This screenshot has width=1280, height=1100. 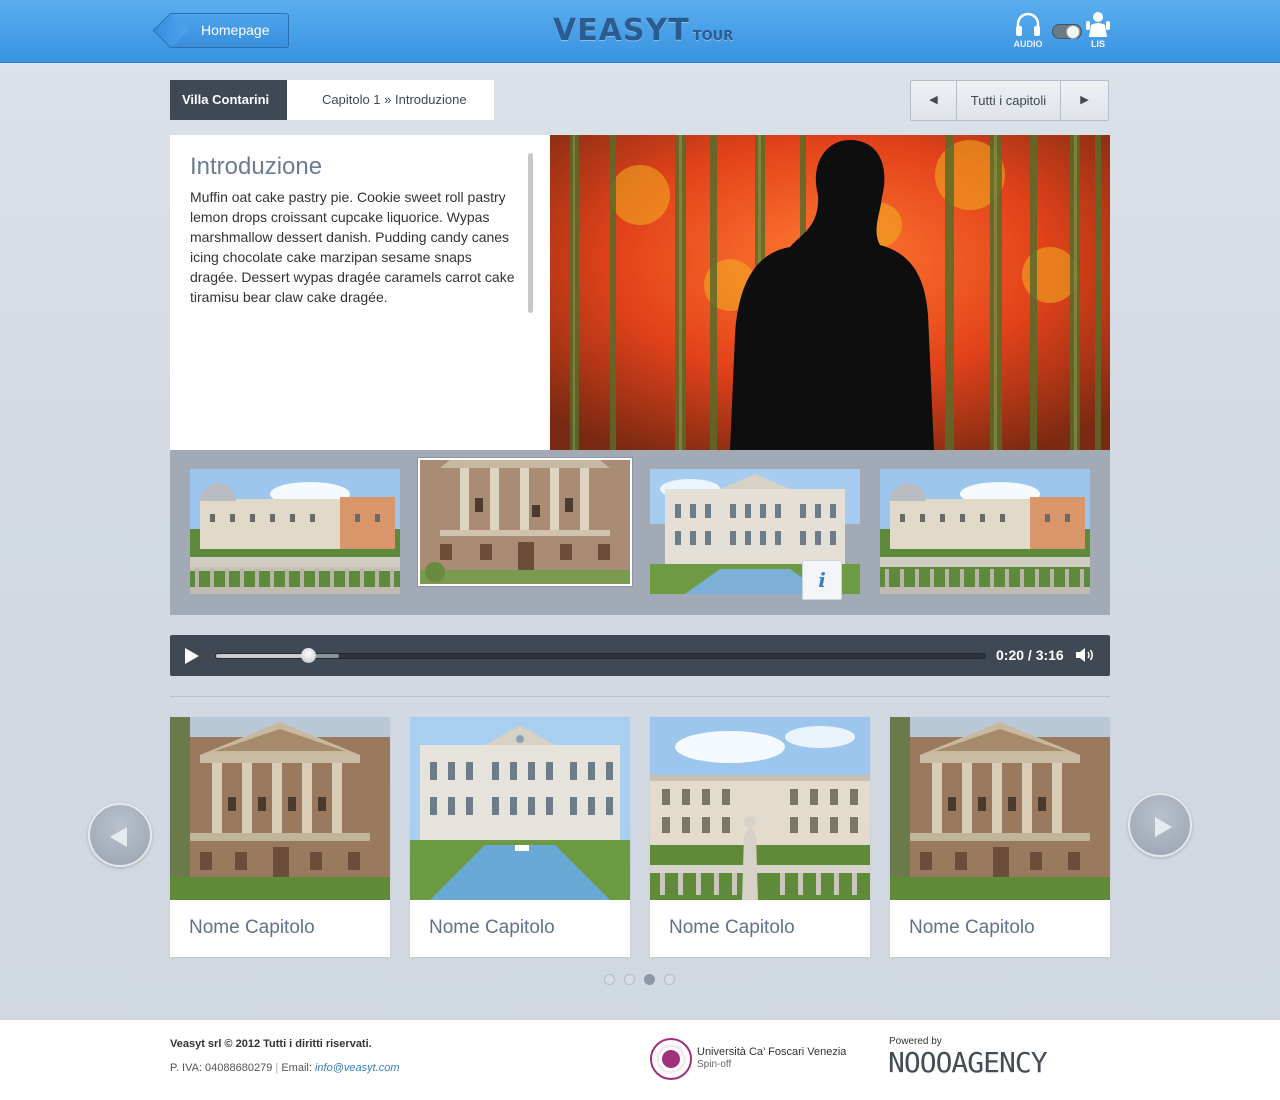 I want to click on chapter-card-4: Nome Capitolo, so click(x=1000, y=837).